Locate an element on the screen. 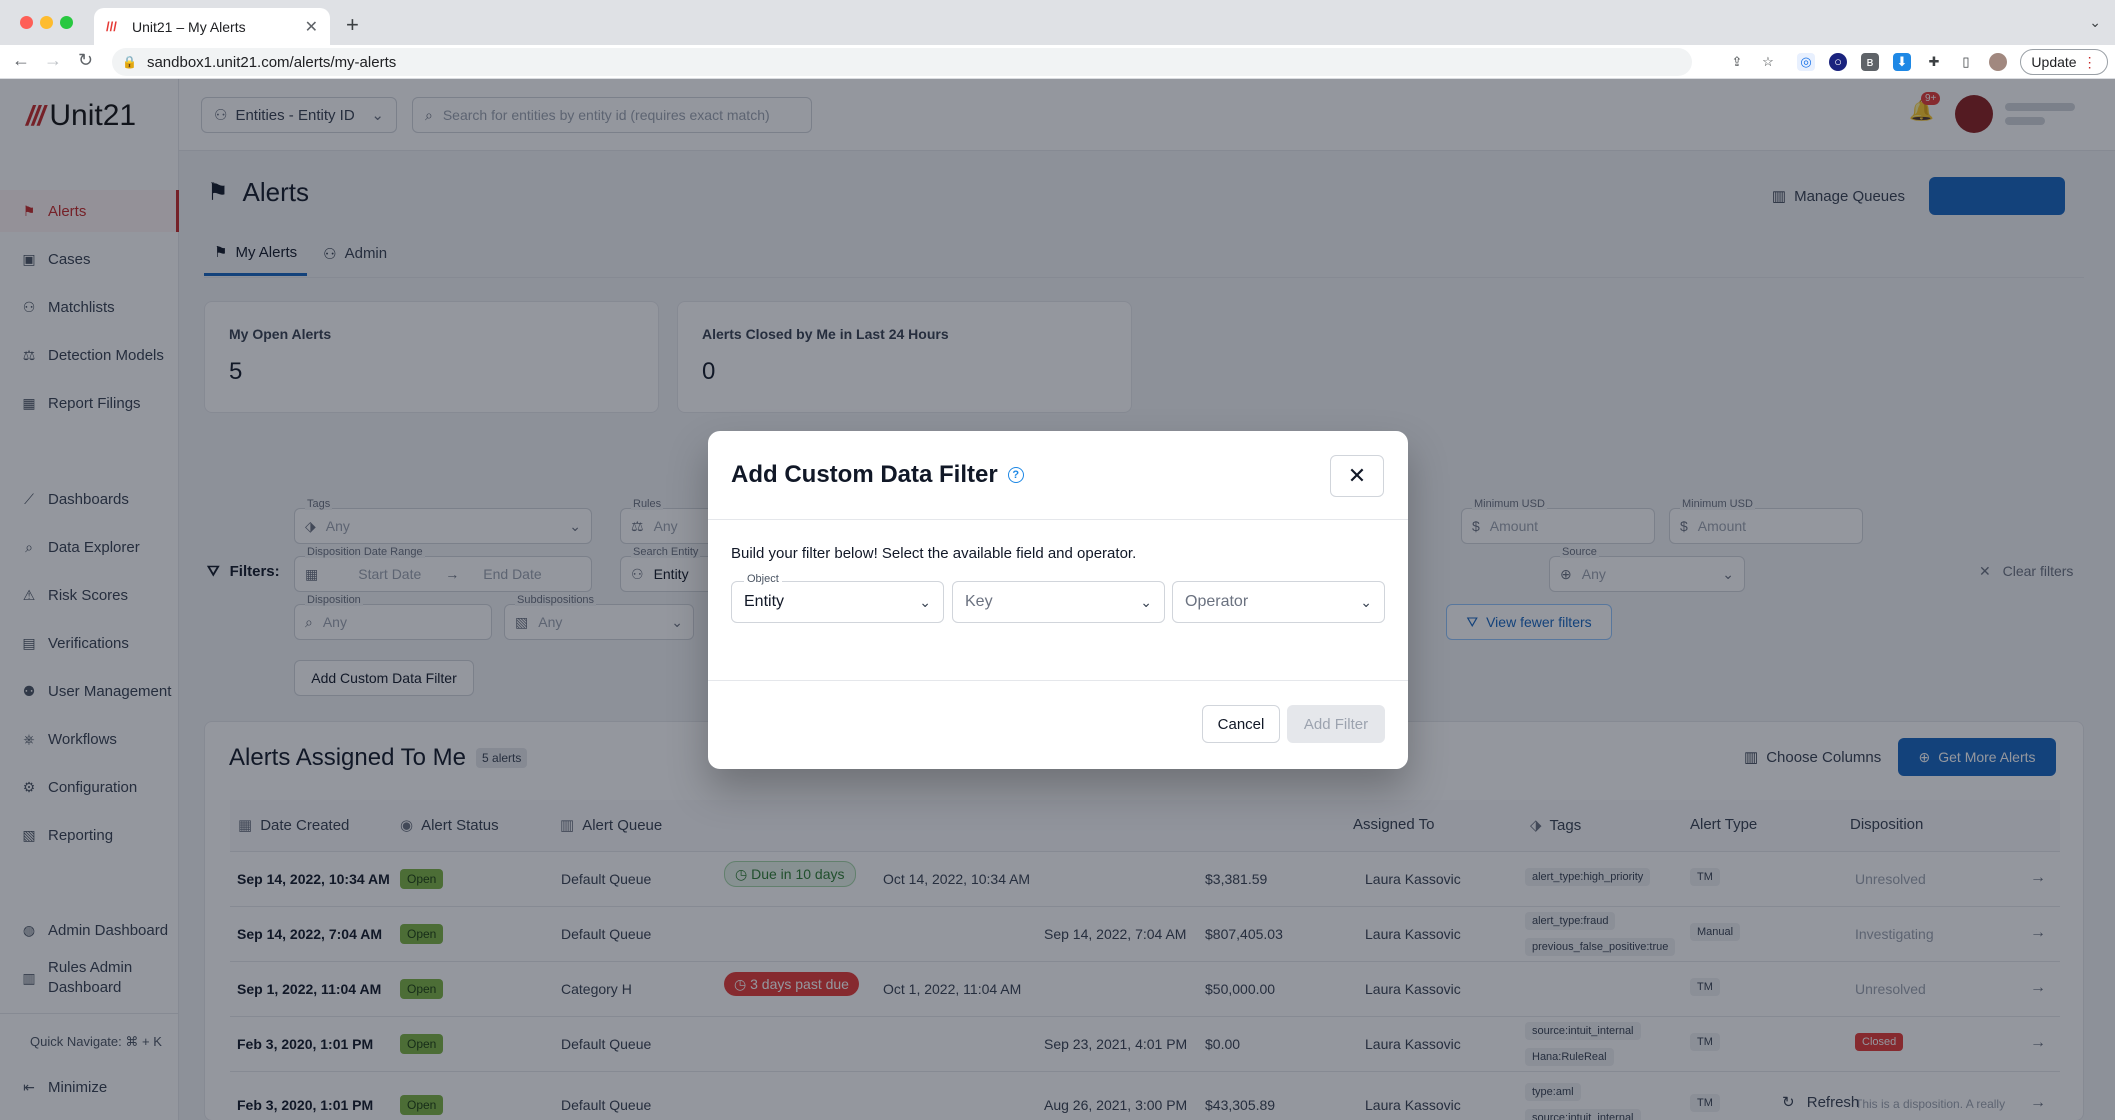 This screenshot has height=1120, width=2115. cancel-button: Cancel is located at coordinates (1241, 724).